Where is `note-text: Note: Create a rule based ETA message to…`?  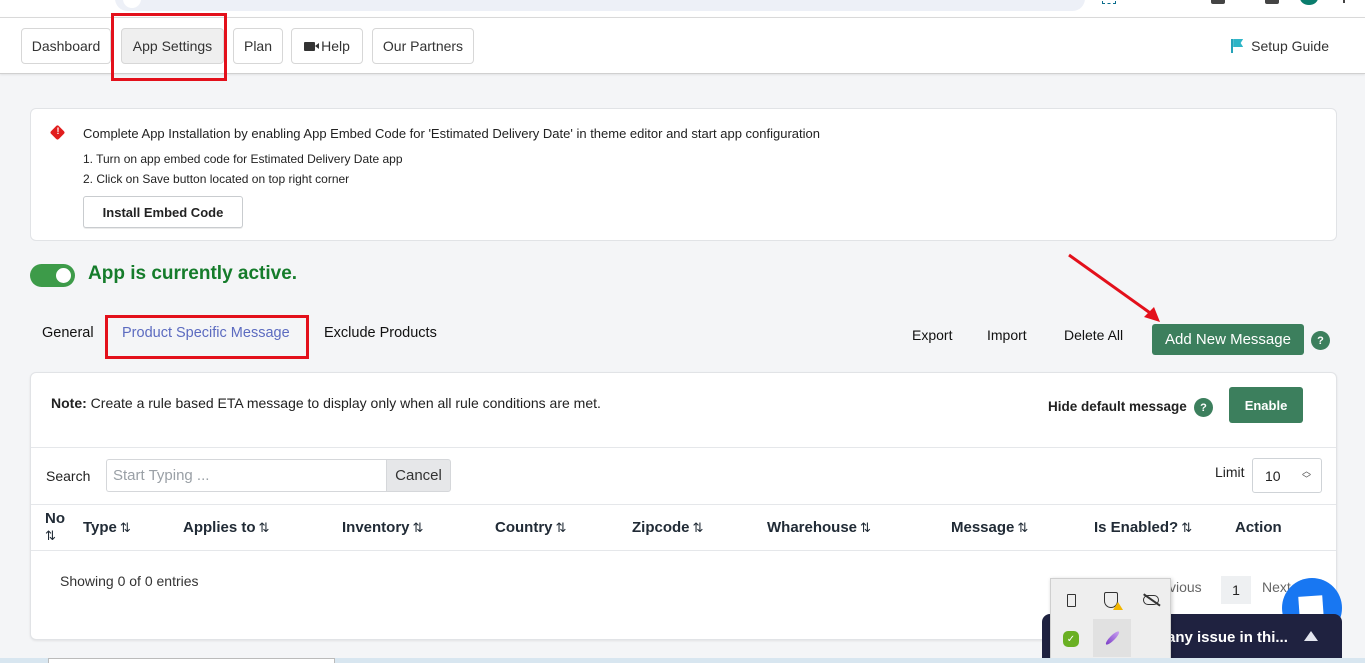 note-text: Note: Create a rule based ETA message to… is located at coordinates (326, 403).